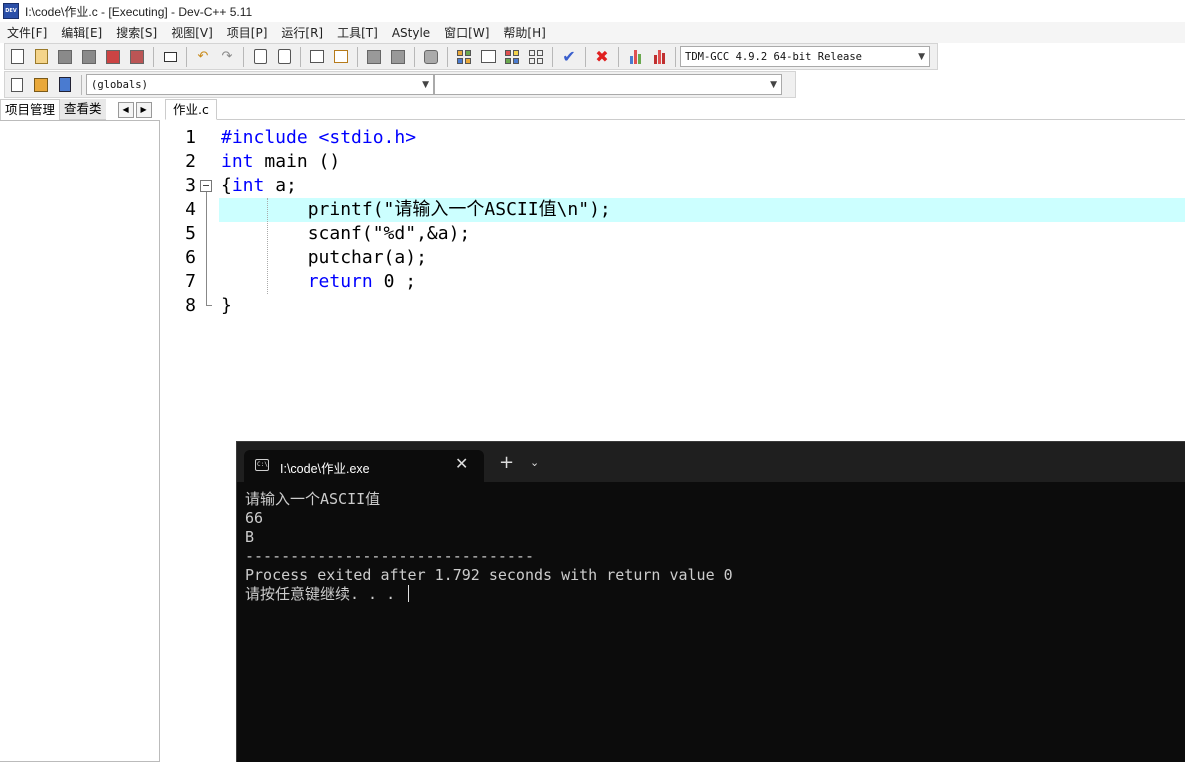 The width and height of the screenshot is (1185, 762). I want to click on indent-guide, so click(267, 246).